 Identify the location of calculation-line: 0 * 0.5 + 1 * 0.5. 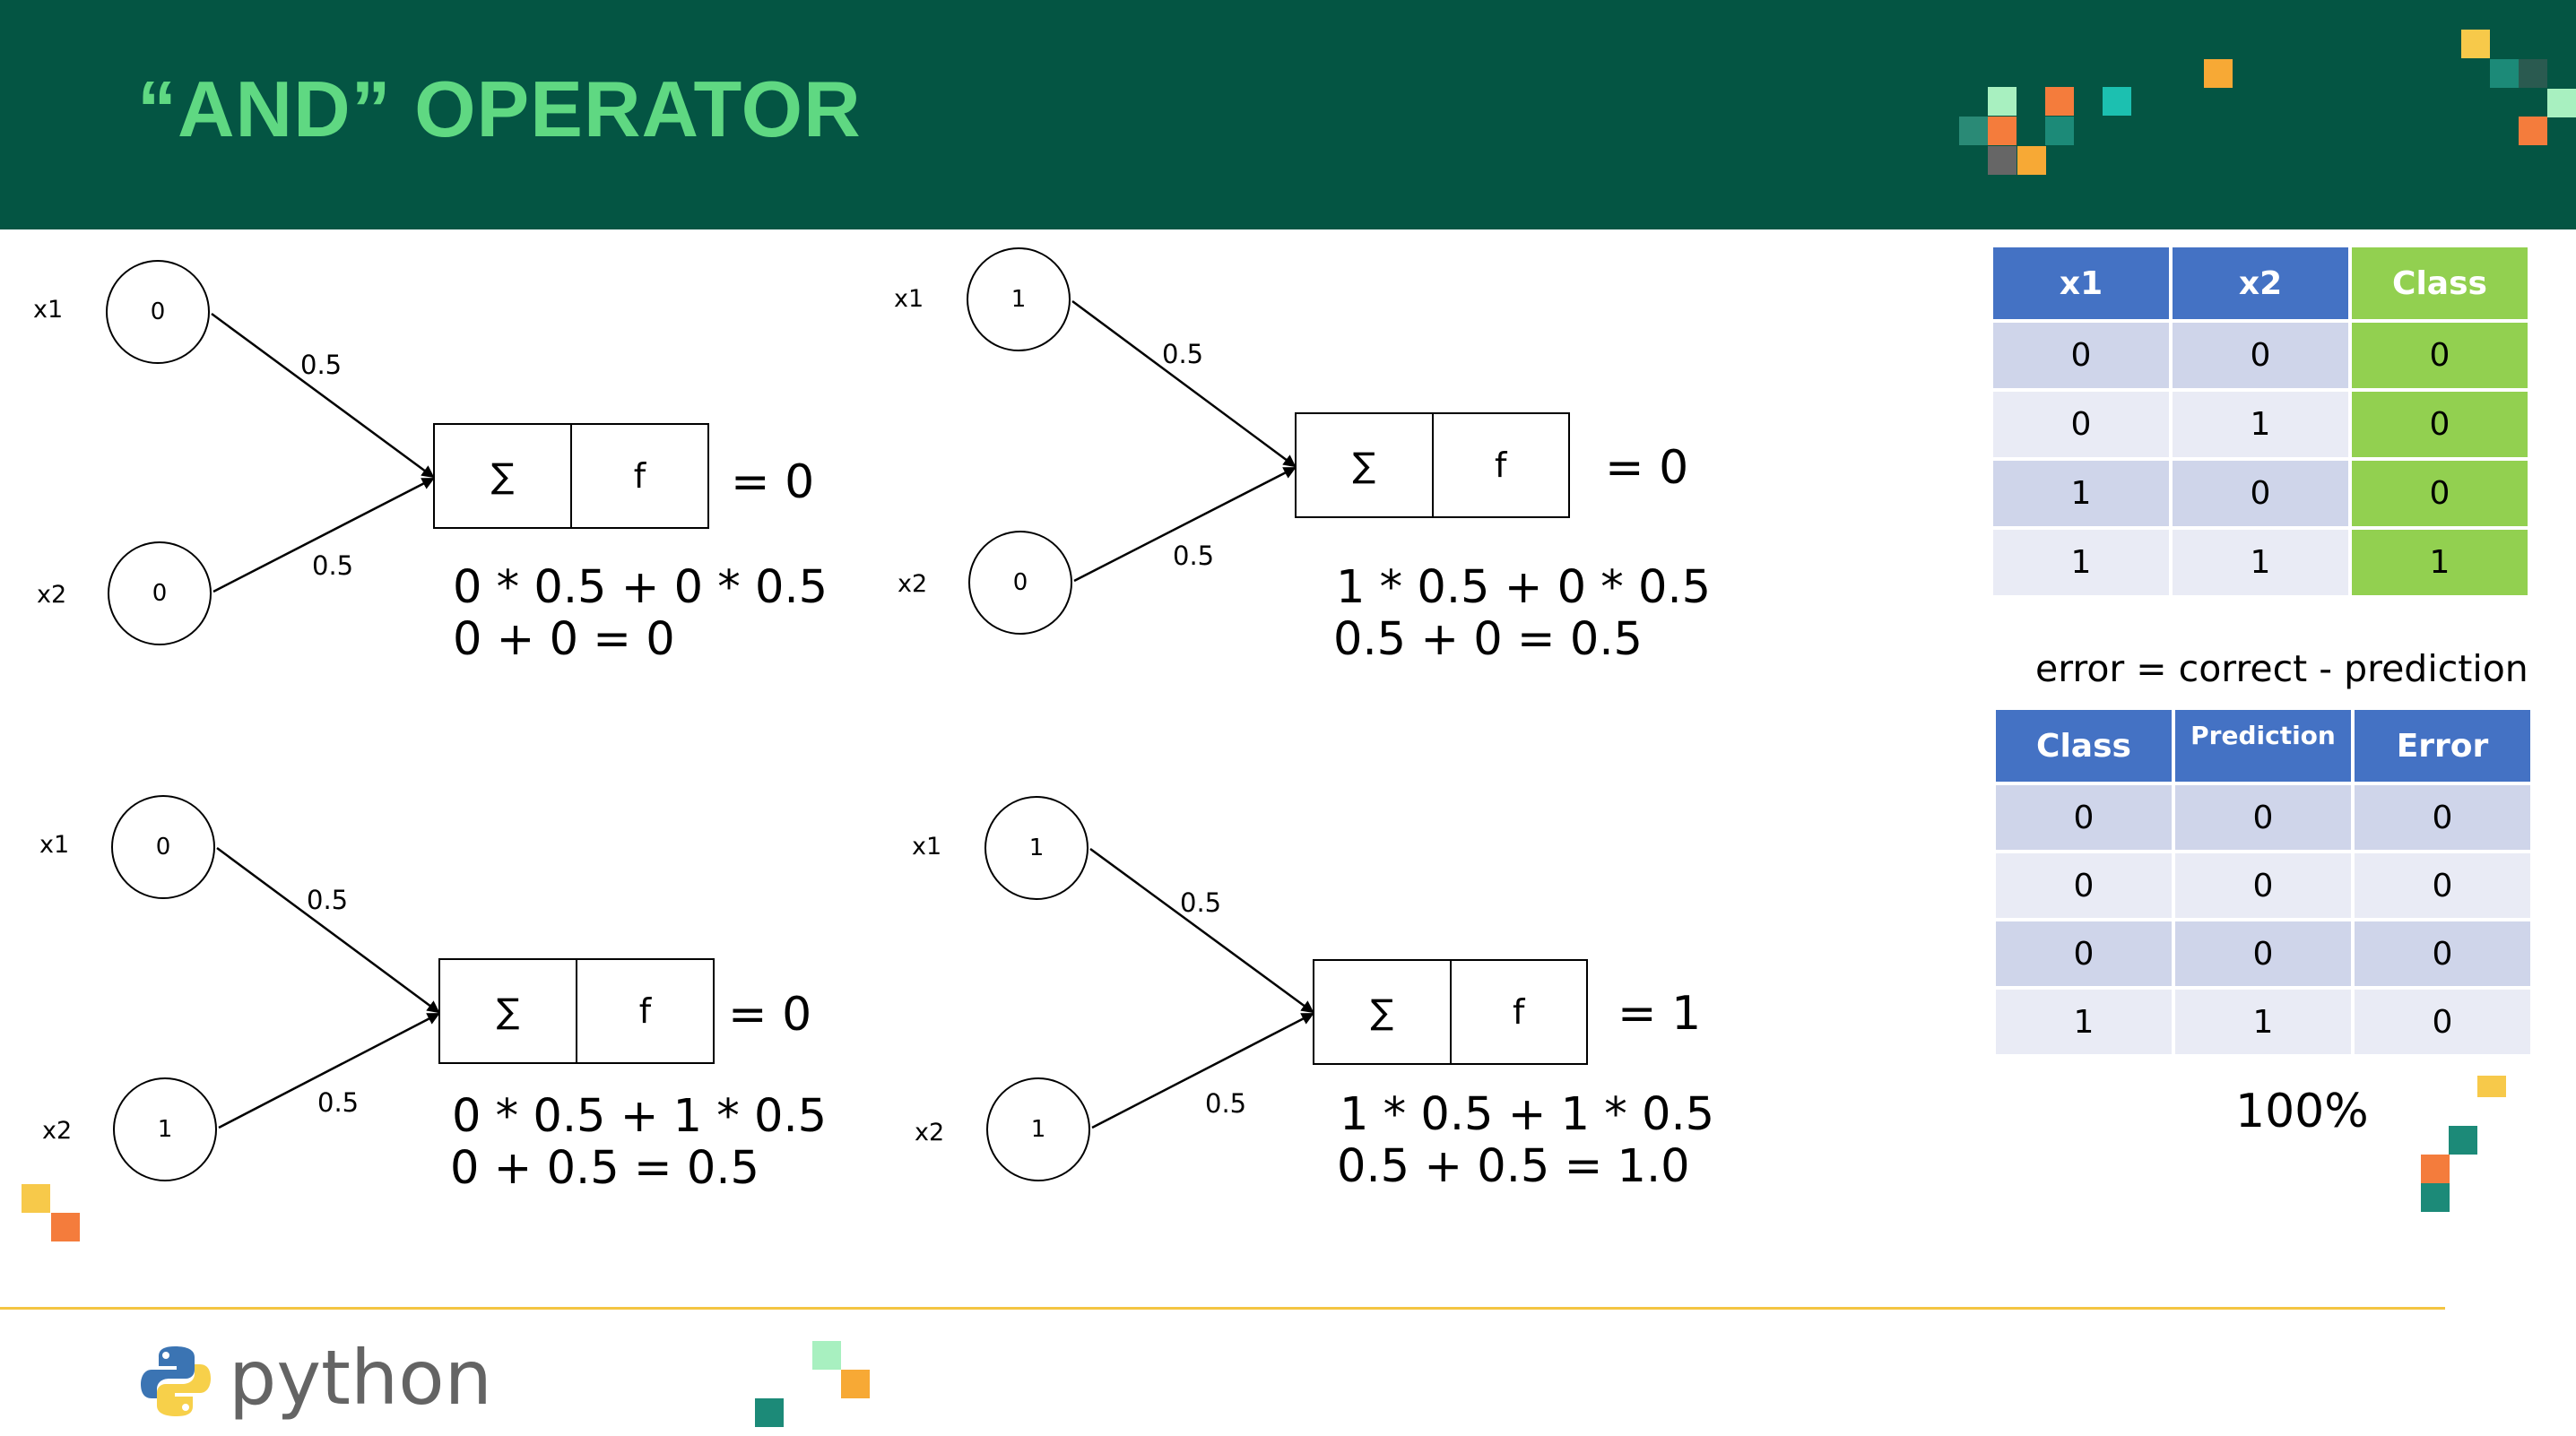
(640, 1116).